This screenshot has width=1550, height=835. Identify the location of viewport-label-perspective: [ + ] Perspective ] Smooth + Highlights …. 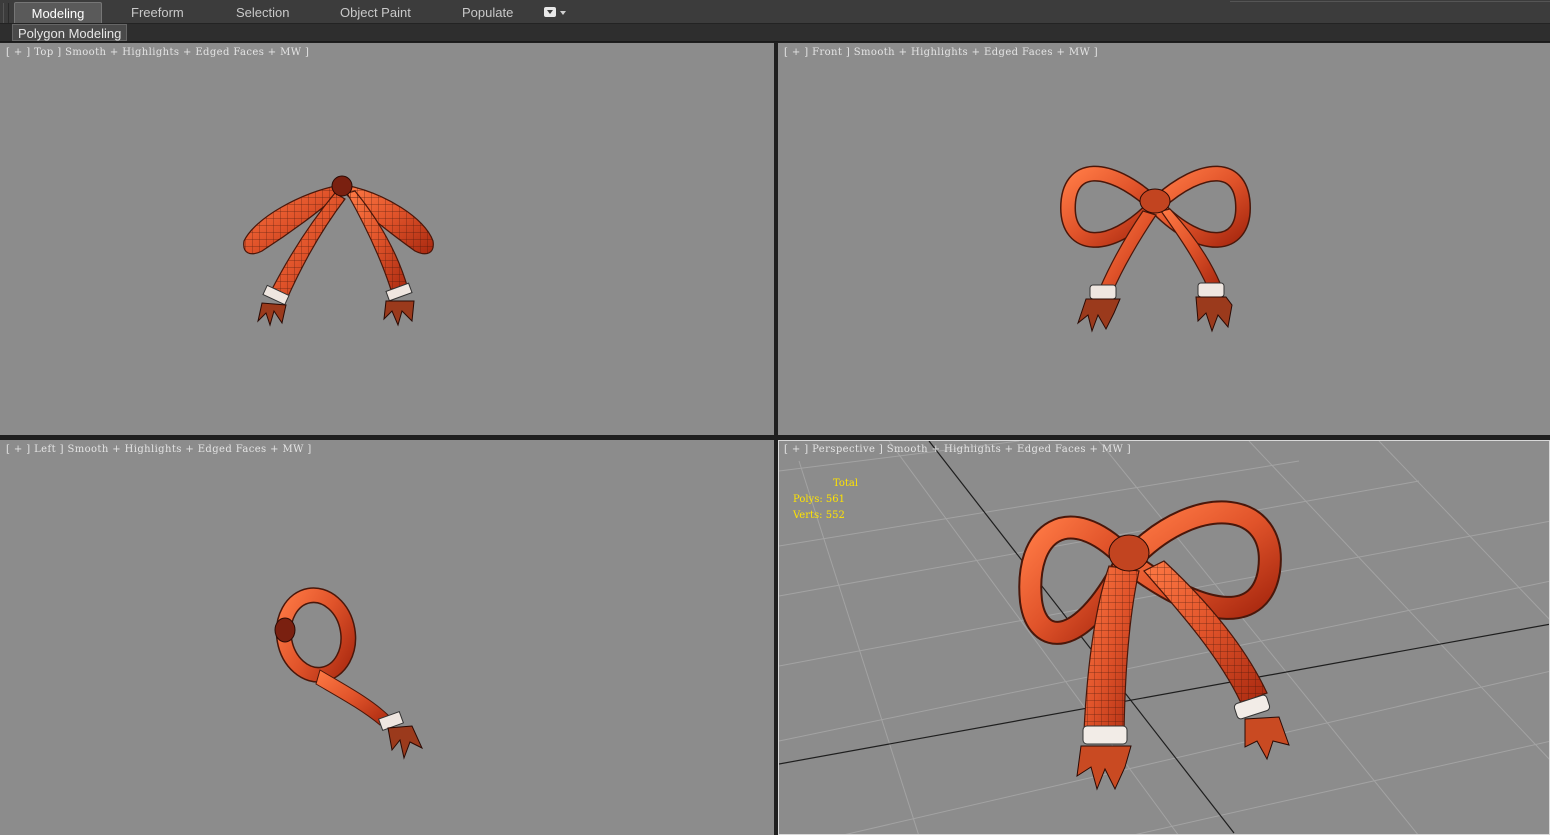
(957, 449).